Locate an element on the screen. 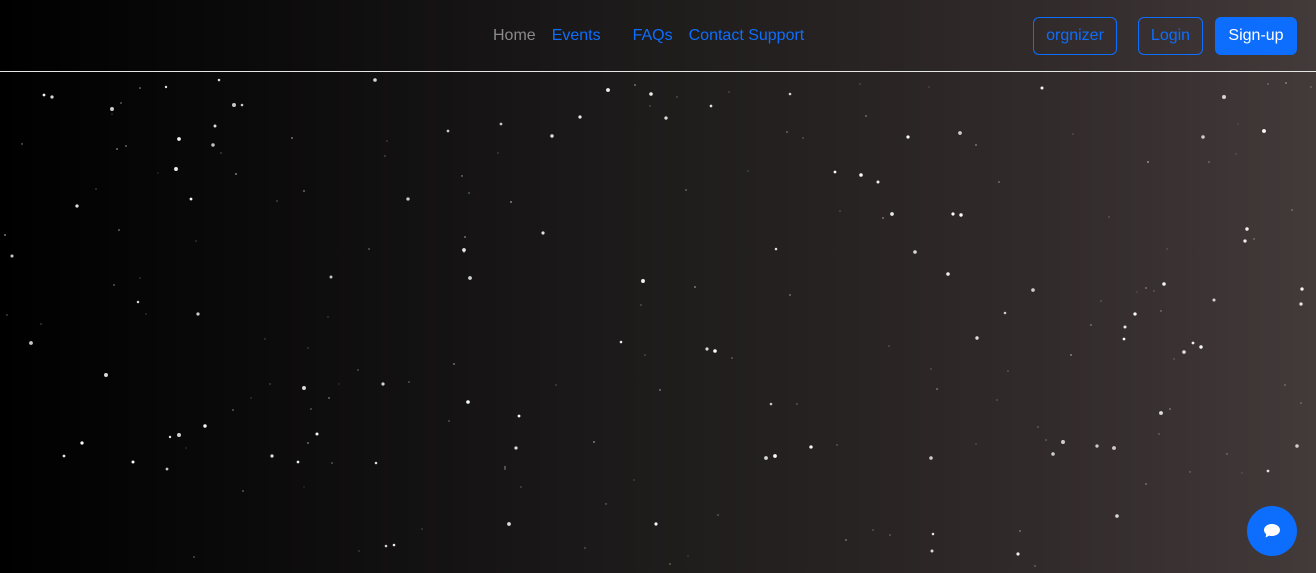 This screenshot has width=1316, height=573. nav-contact-support-link: Contact Support is located at coordinates (747, 36).